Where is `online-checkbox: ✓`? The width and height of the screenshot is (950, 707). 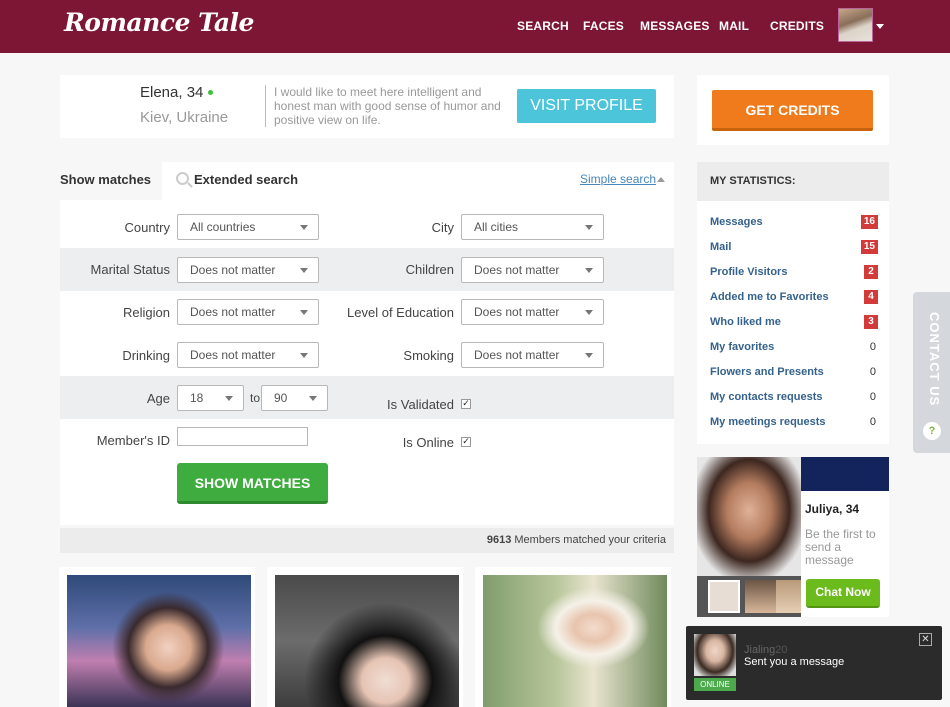 online-checkbox: ✓ is located at coordinates (466, 442).